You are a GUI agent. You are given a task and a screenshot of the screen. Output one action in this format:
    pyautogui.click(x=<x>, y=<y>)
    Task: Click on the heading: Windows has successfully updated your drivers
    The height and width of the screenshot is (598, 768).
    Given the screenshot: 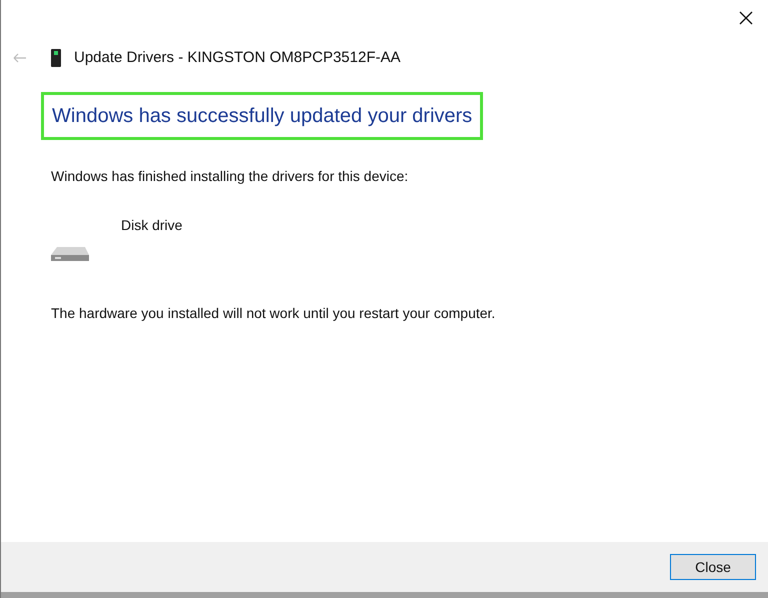 What is the action you would take?
    pyautogui.click(x=262, y=116)
    